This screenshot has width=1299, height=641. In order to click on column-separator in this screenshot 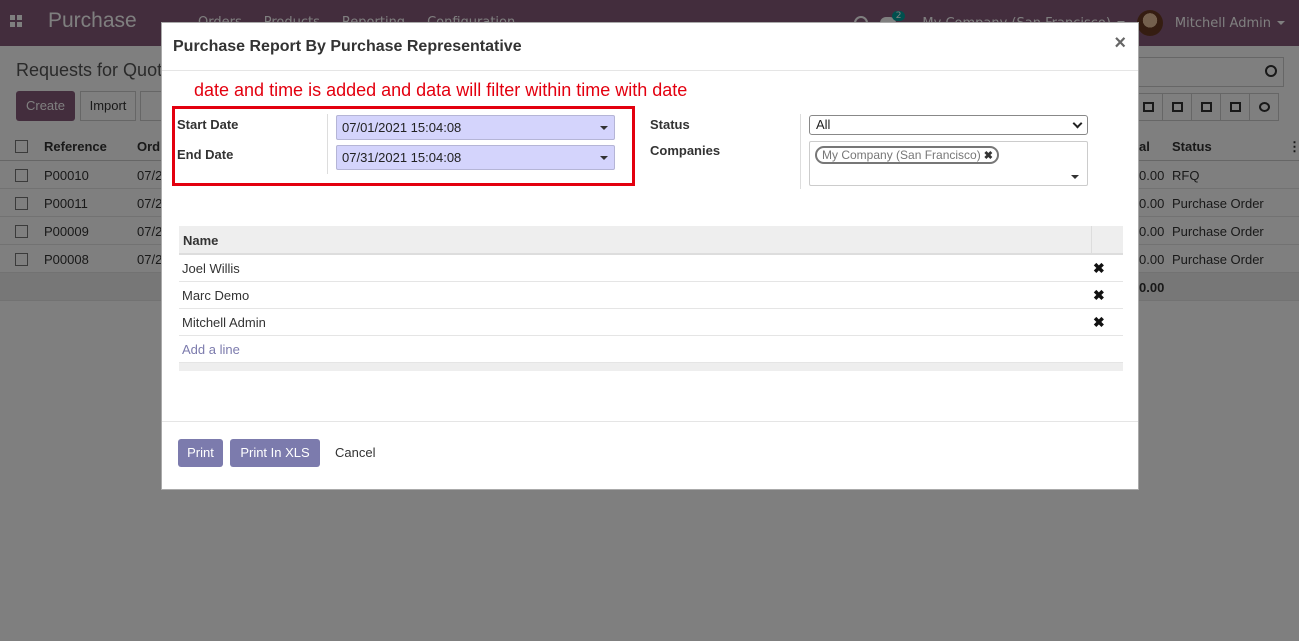, I will do `click(1091, 239)`.